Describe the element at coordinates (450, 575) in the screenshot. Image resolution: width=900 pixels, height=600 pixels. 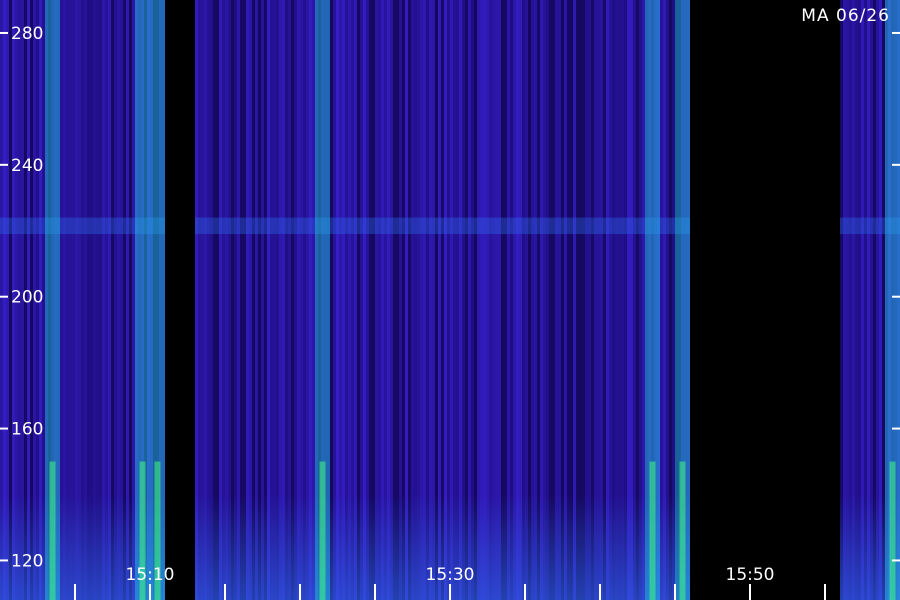
I see `x-tick-label: 15:30` at that location.